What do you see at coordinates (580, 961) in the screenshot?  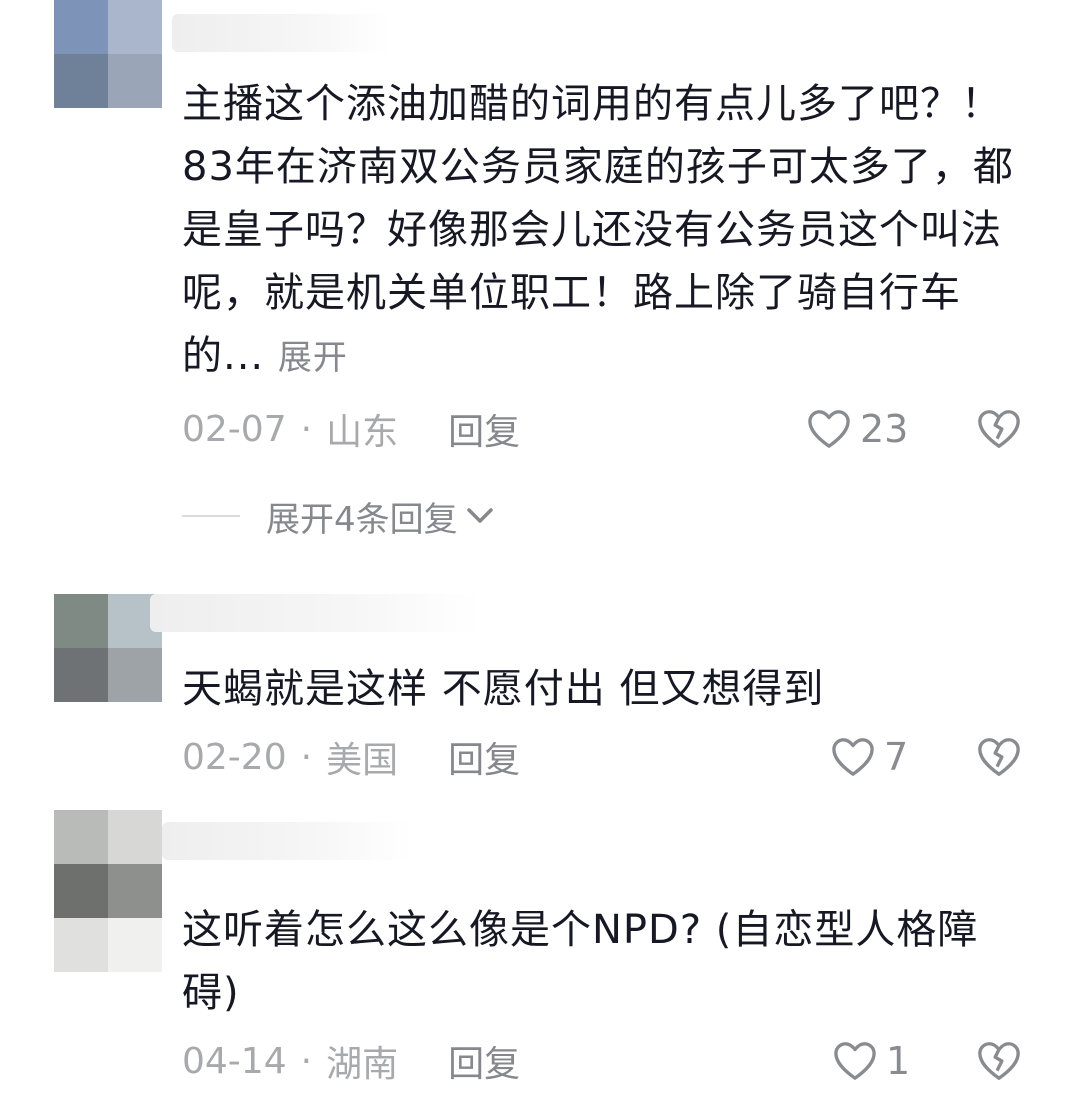 I see `comment-text: 这听着怎么这么像是个NPD? (自恋型人格障碍)` at bounding box center [580, 961].